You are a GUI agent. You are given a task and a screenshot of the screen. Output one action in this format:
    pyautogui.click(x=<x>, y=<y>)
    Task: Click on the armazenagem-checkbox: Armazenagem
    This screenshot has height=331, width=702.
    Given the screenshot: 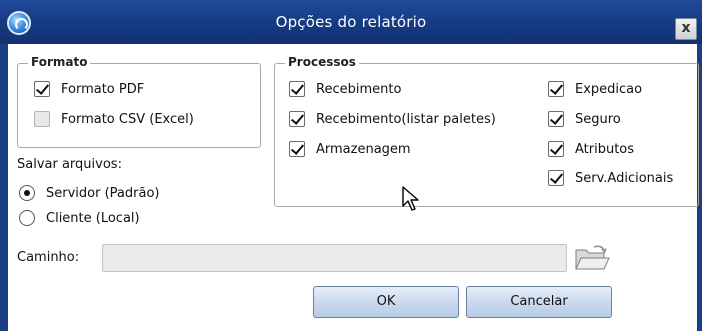 What is the action you would take?
    pyautogui.click(x=350, y=149)
    